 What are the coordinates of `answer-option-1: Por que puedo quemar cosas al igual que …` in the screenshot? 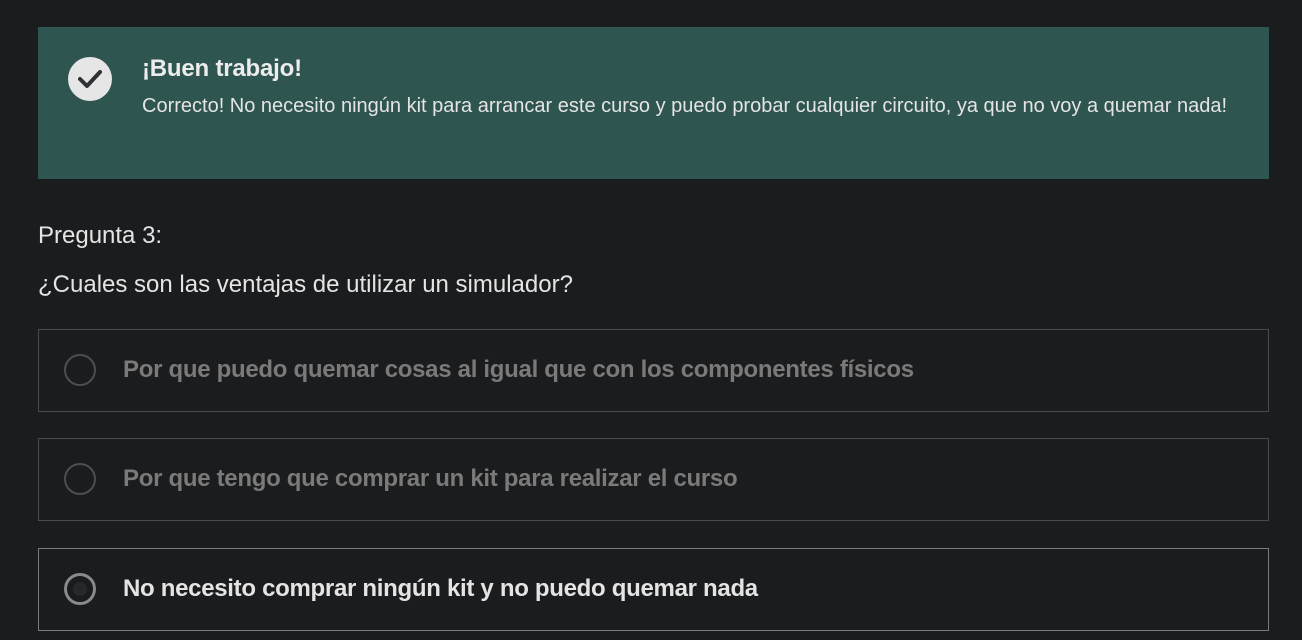 It's located at (653, 370).